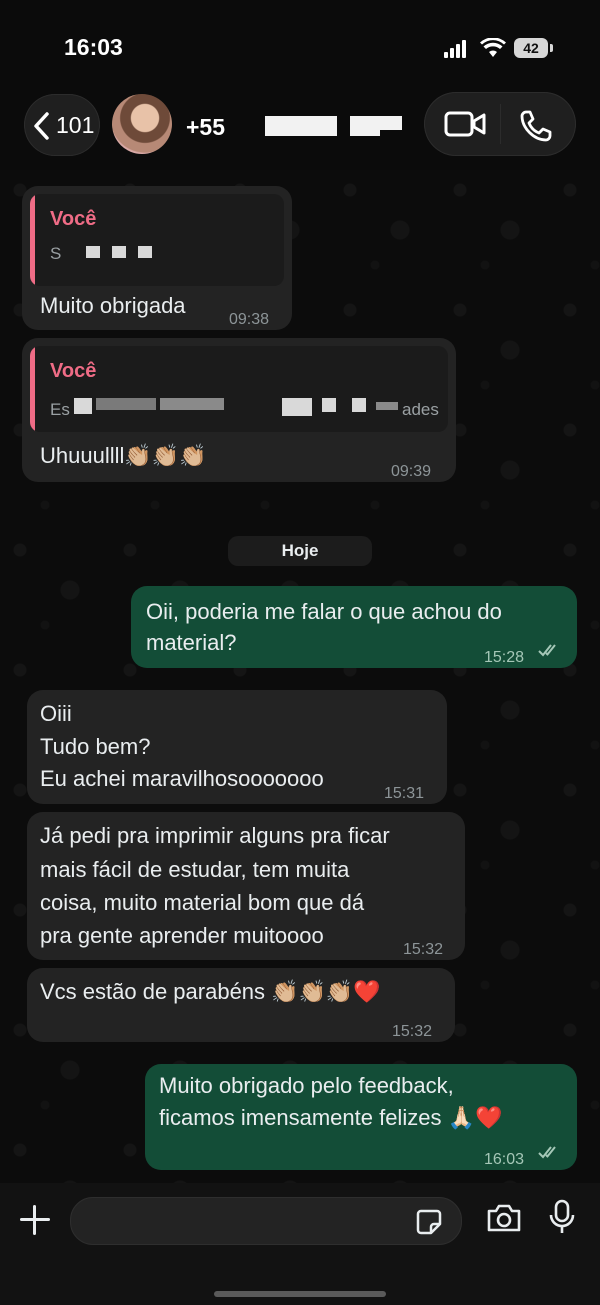  What do you see at coordinates (504, 1218) in the screenshot?
I see `camera-icon` at bounding box center [504, 1218].